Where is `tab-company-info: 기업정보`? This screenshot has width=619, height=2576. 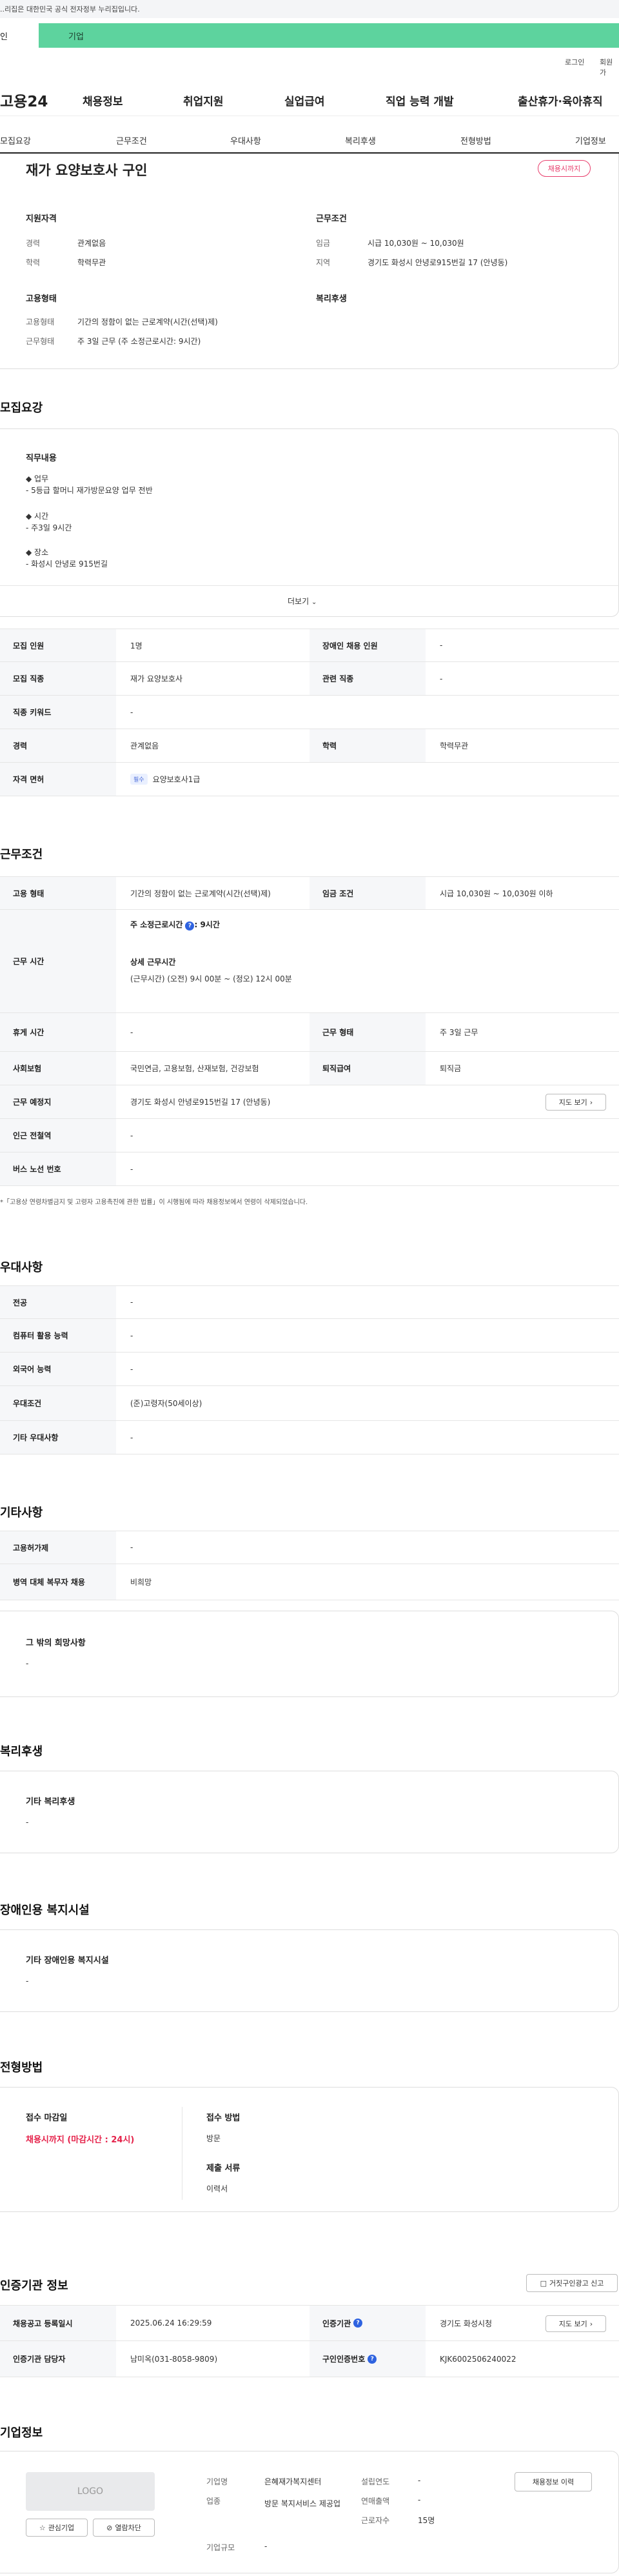
tab-company-info: 기업정보 is located at coordinates (590, 140).